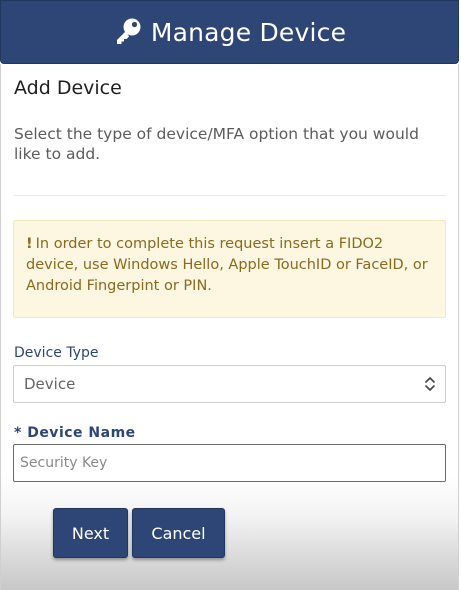  What do you see at coordinates (68, 88) in the screenshot?
I see `section-title: Add Device` at bounding box center [68, 88].